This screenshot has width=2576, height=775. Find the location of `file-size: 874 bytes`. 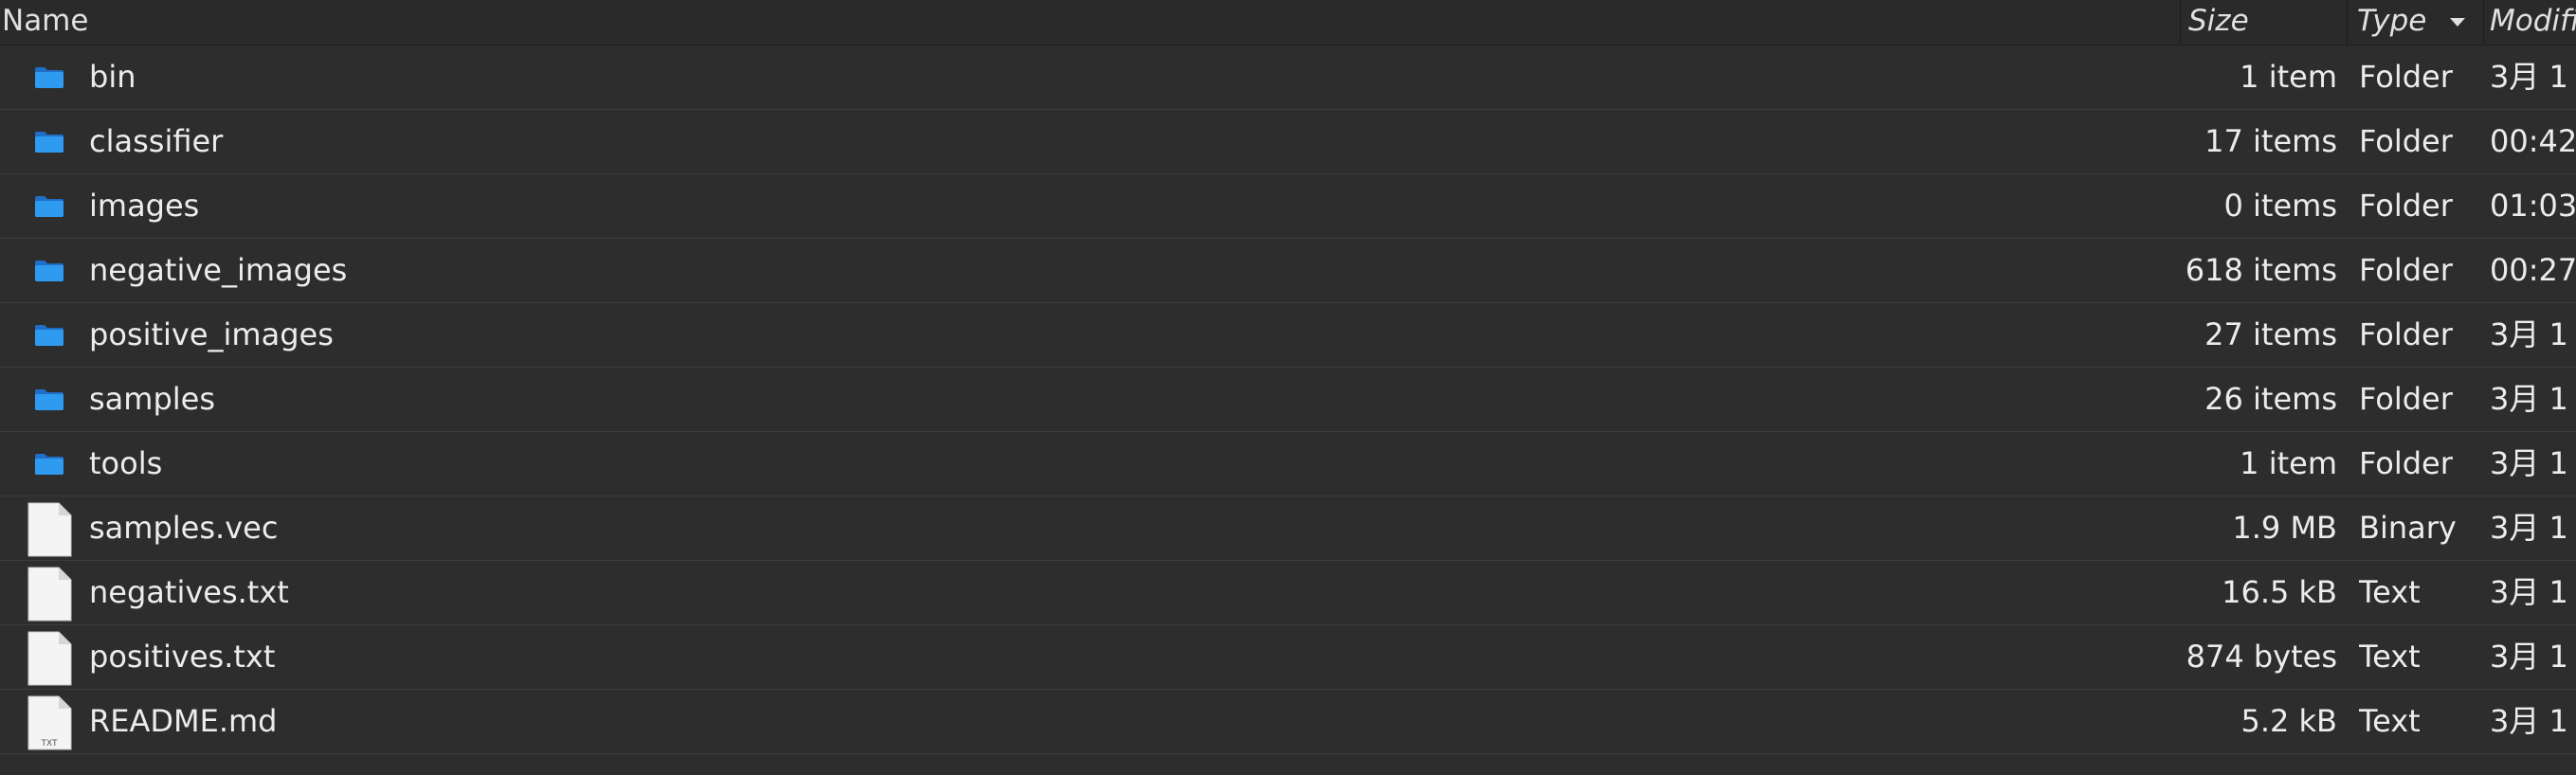

file-size: 874 bytes is located at coordinates (2261, 657).